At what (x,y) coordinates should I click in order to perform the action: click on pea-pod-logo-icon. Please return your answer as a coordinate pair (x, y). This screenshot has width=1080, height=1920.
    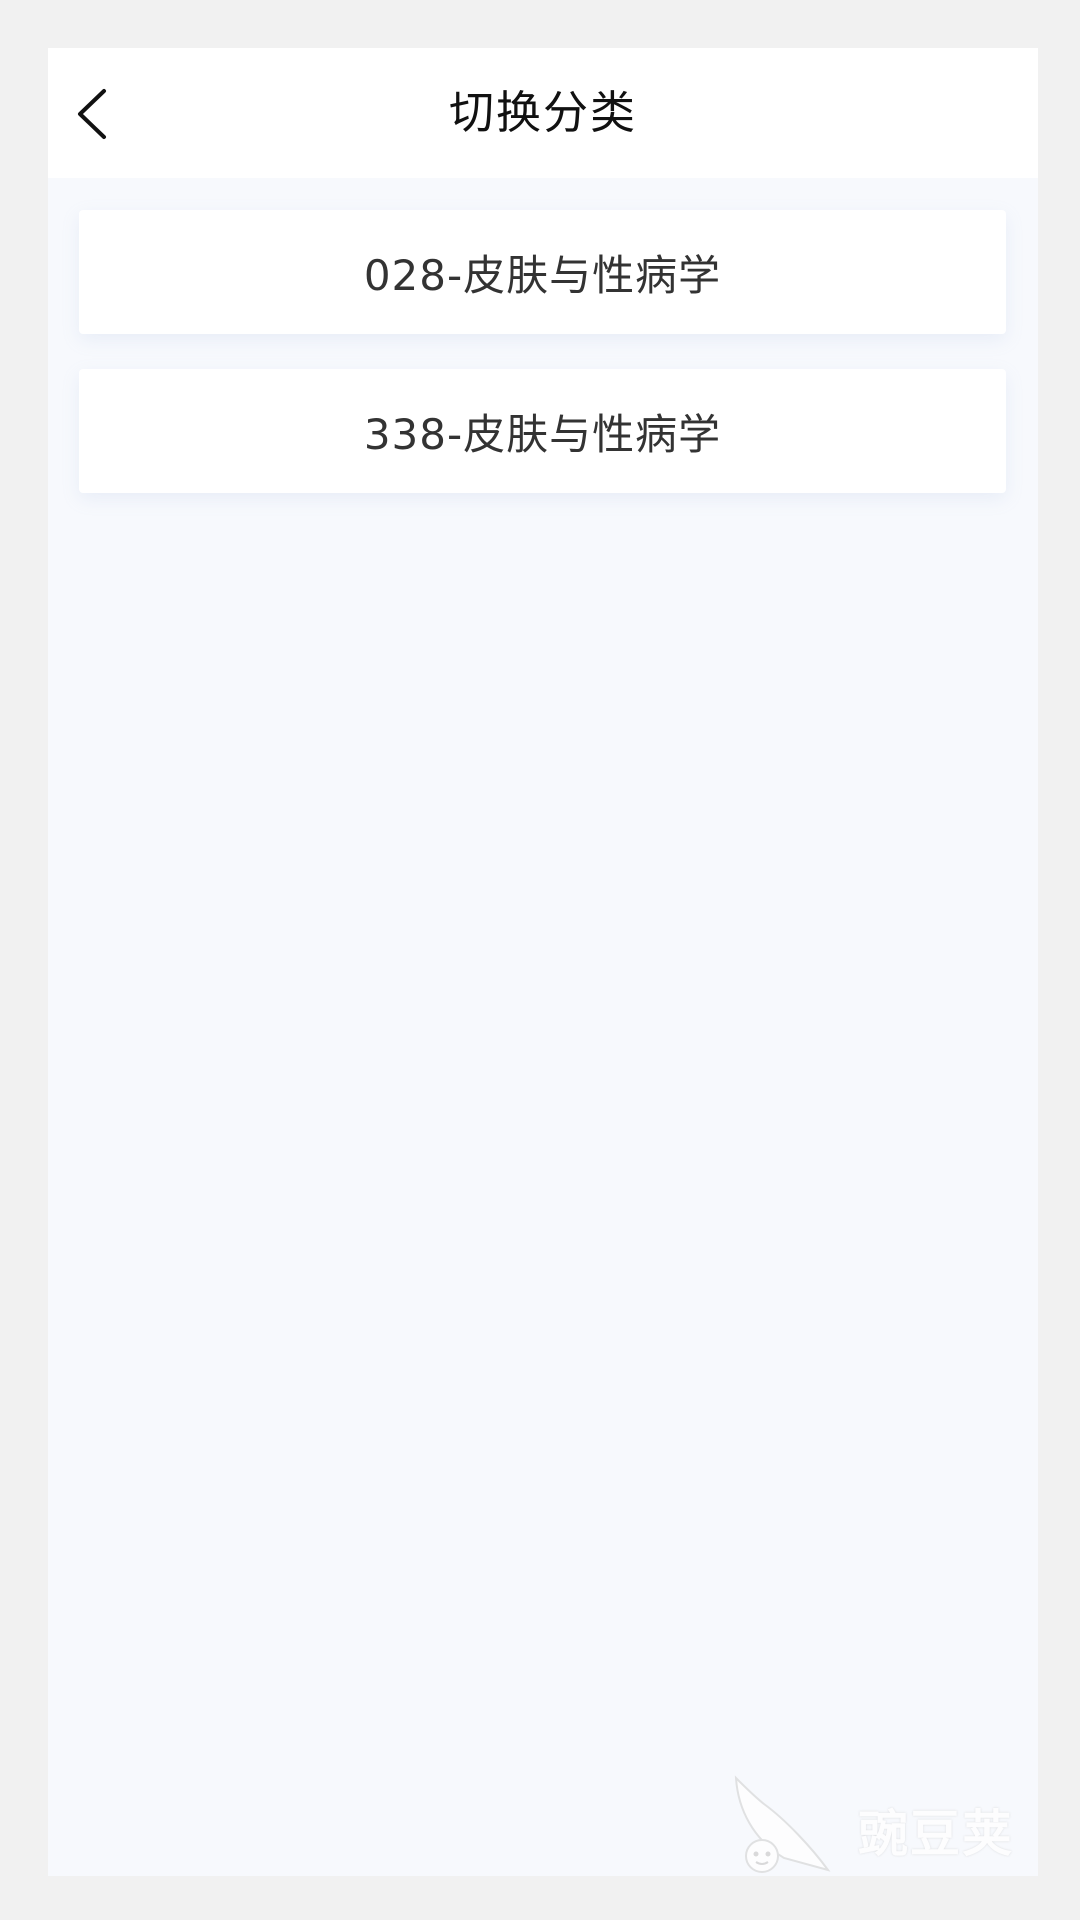
    Looking at the image, I should click on (782, 1824).